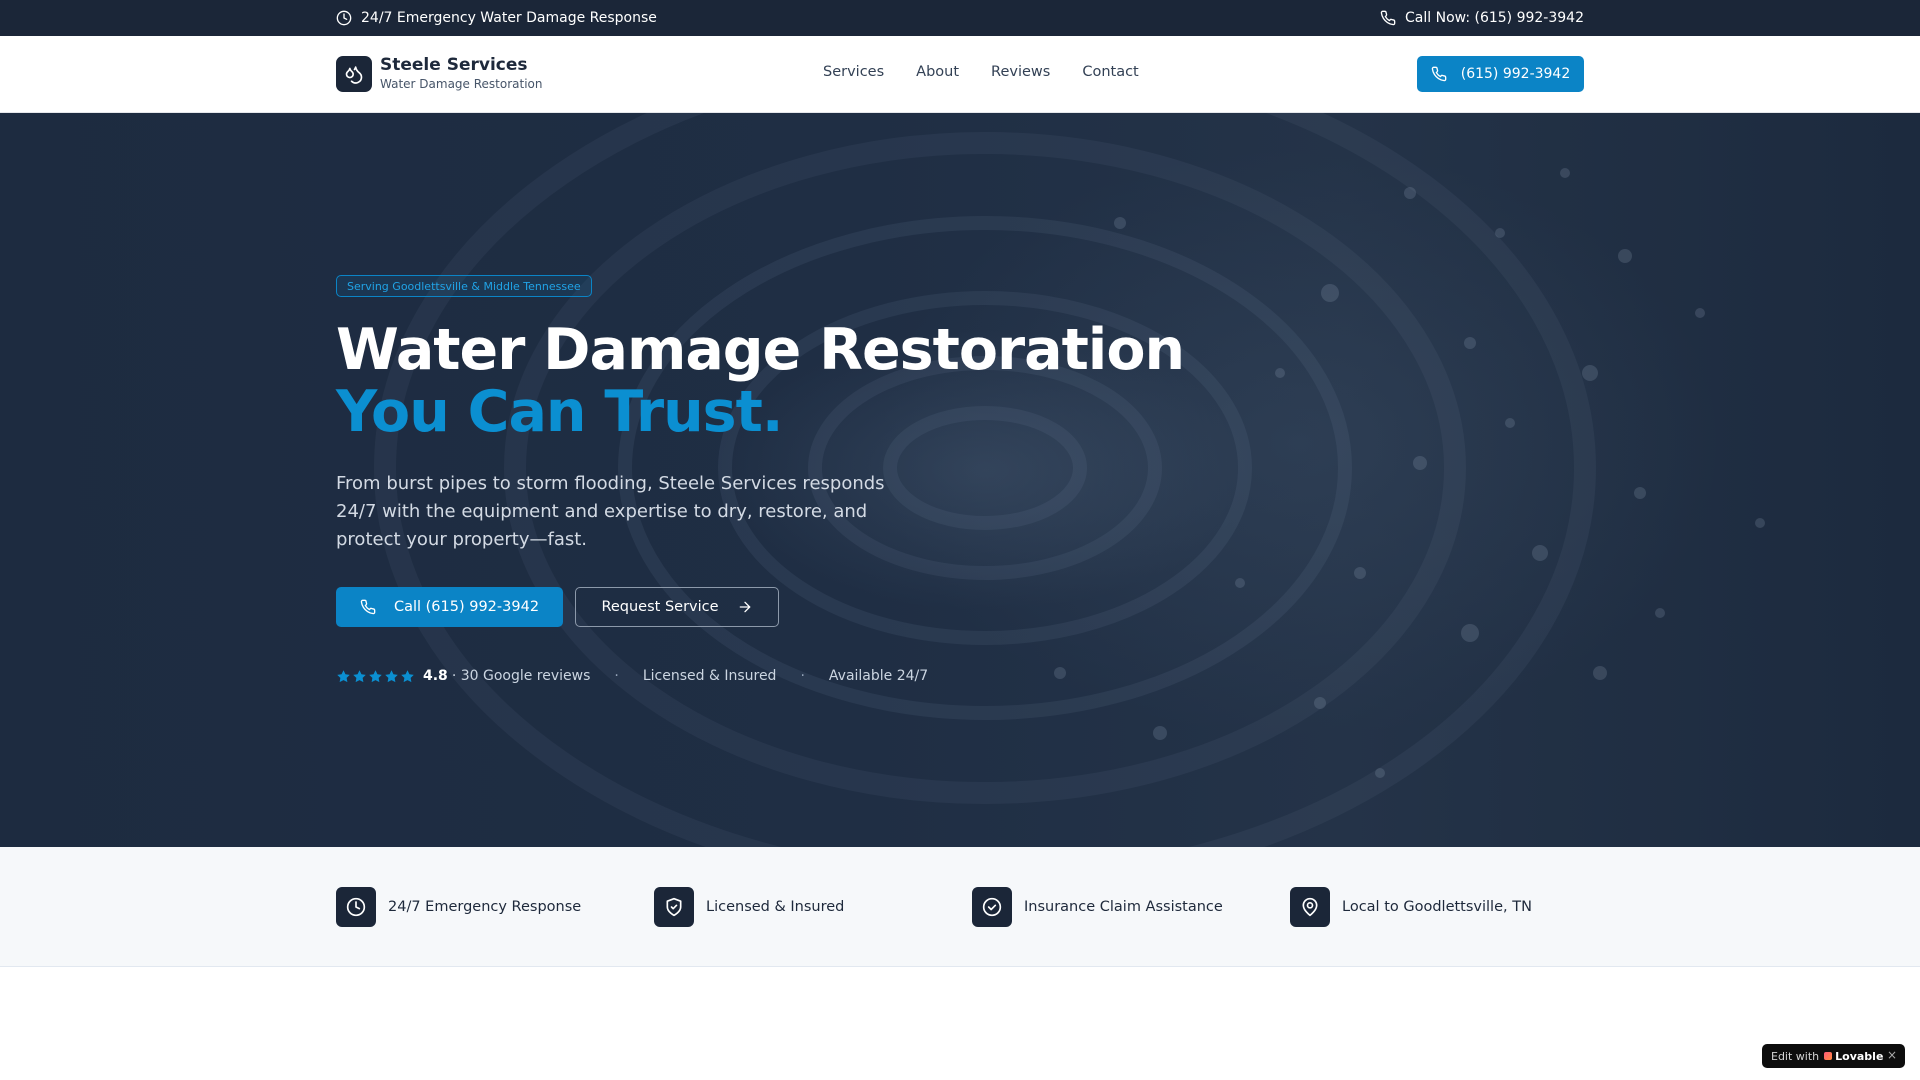  I want to click on reviews-count: · 30 Google reviews, so click(521, 676).